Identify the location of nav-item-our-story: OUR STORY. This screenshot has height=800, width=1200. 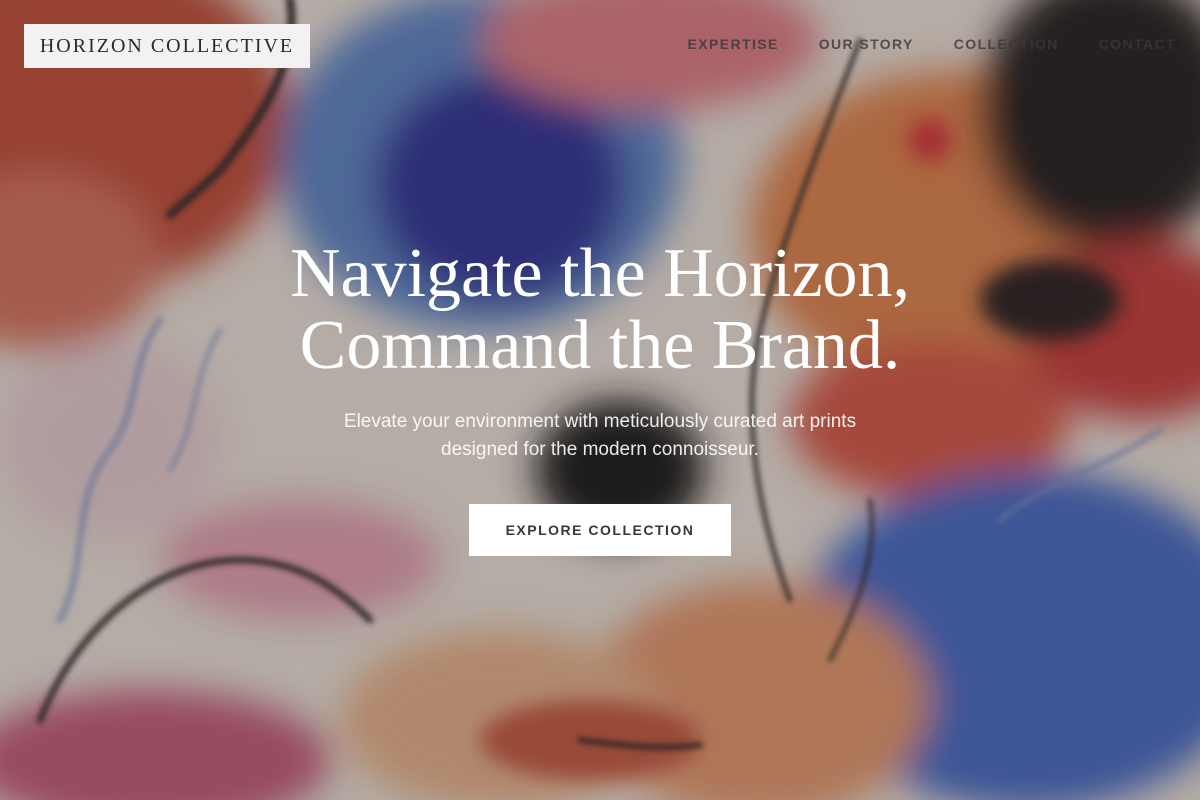
(866, 44).